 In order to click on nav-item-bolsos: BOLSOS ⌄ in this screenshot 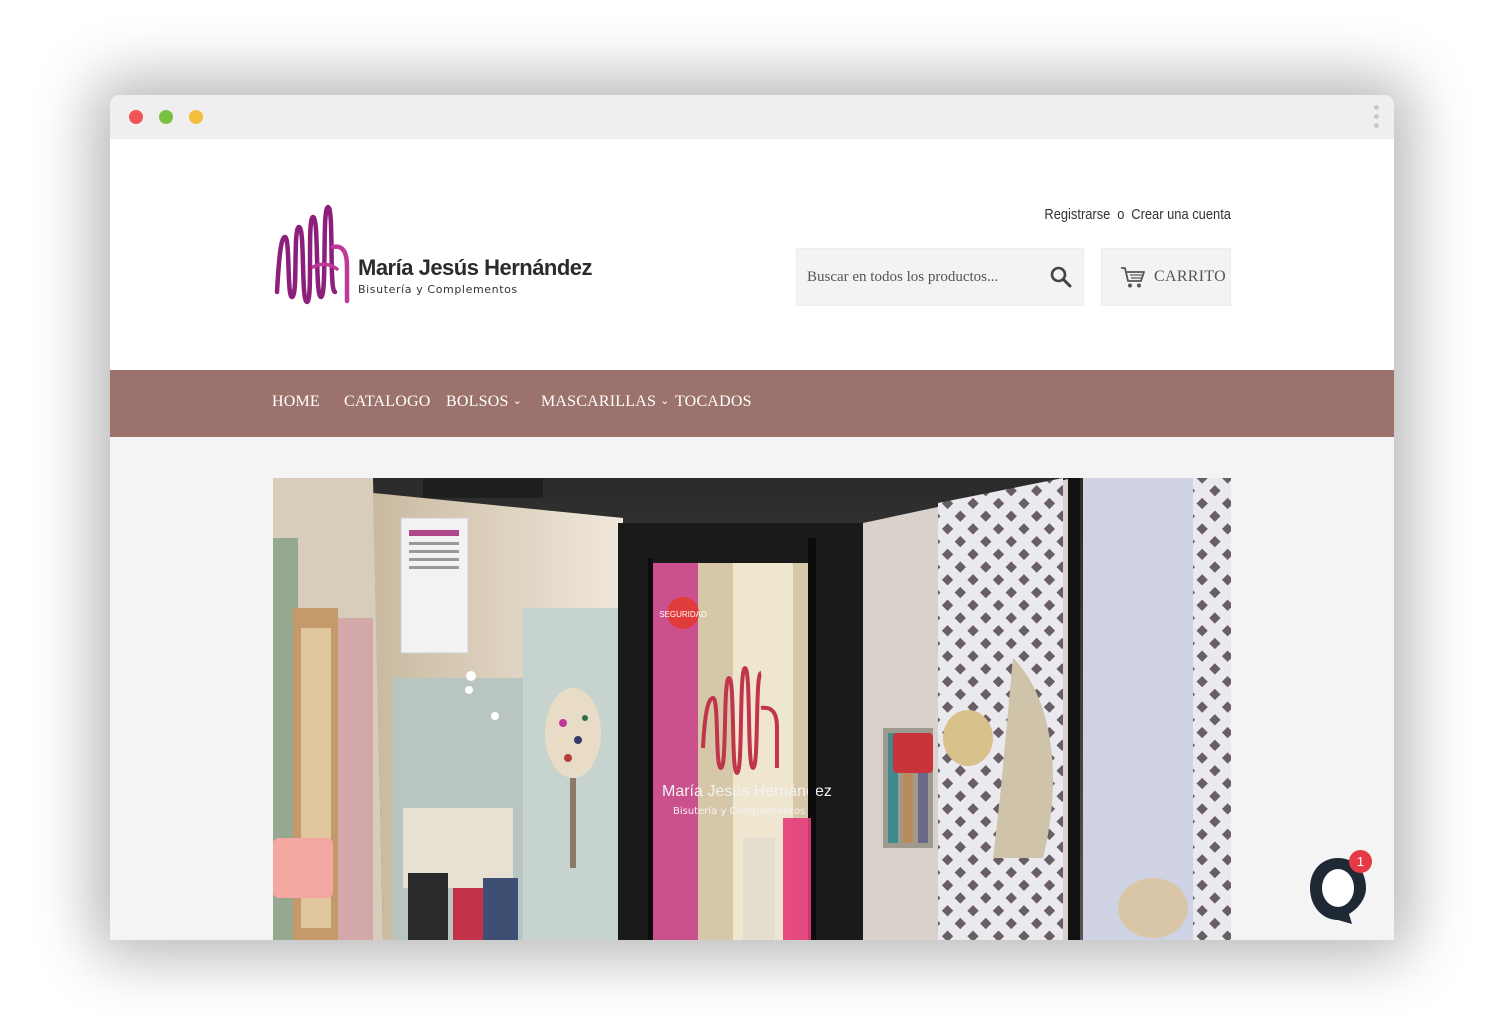, I will do `click(484, 402)`.